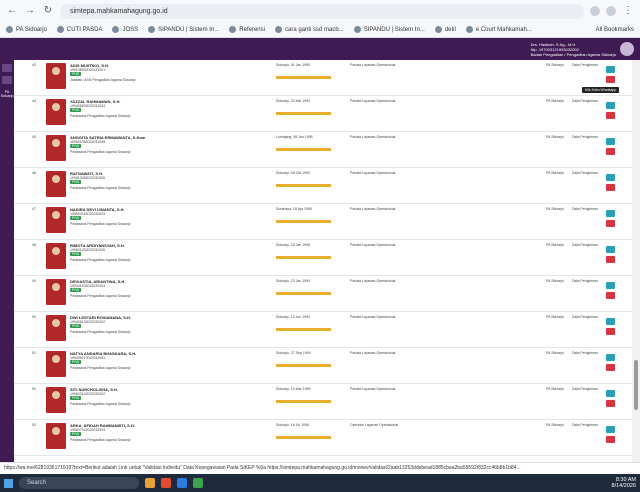  I want to click on bookmark-item: detil, so click(445, 29).